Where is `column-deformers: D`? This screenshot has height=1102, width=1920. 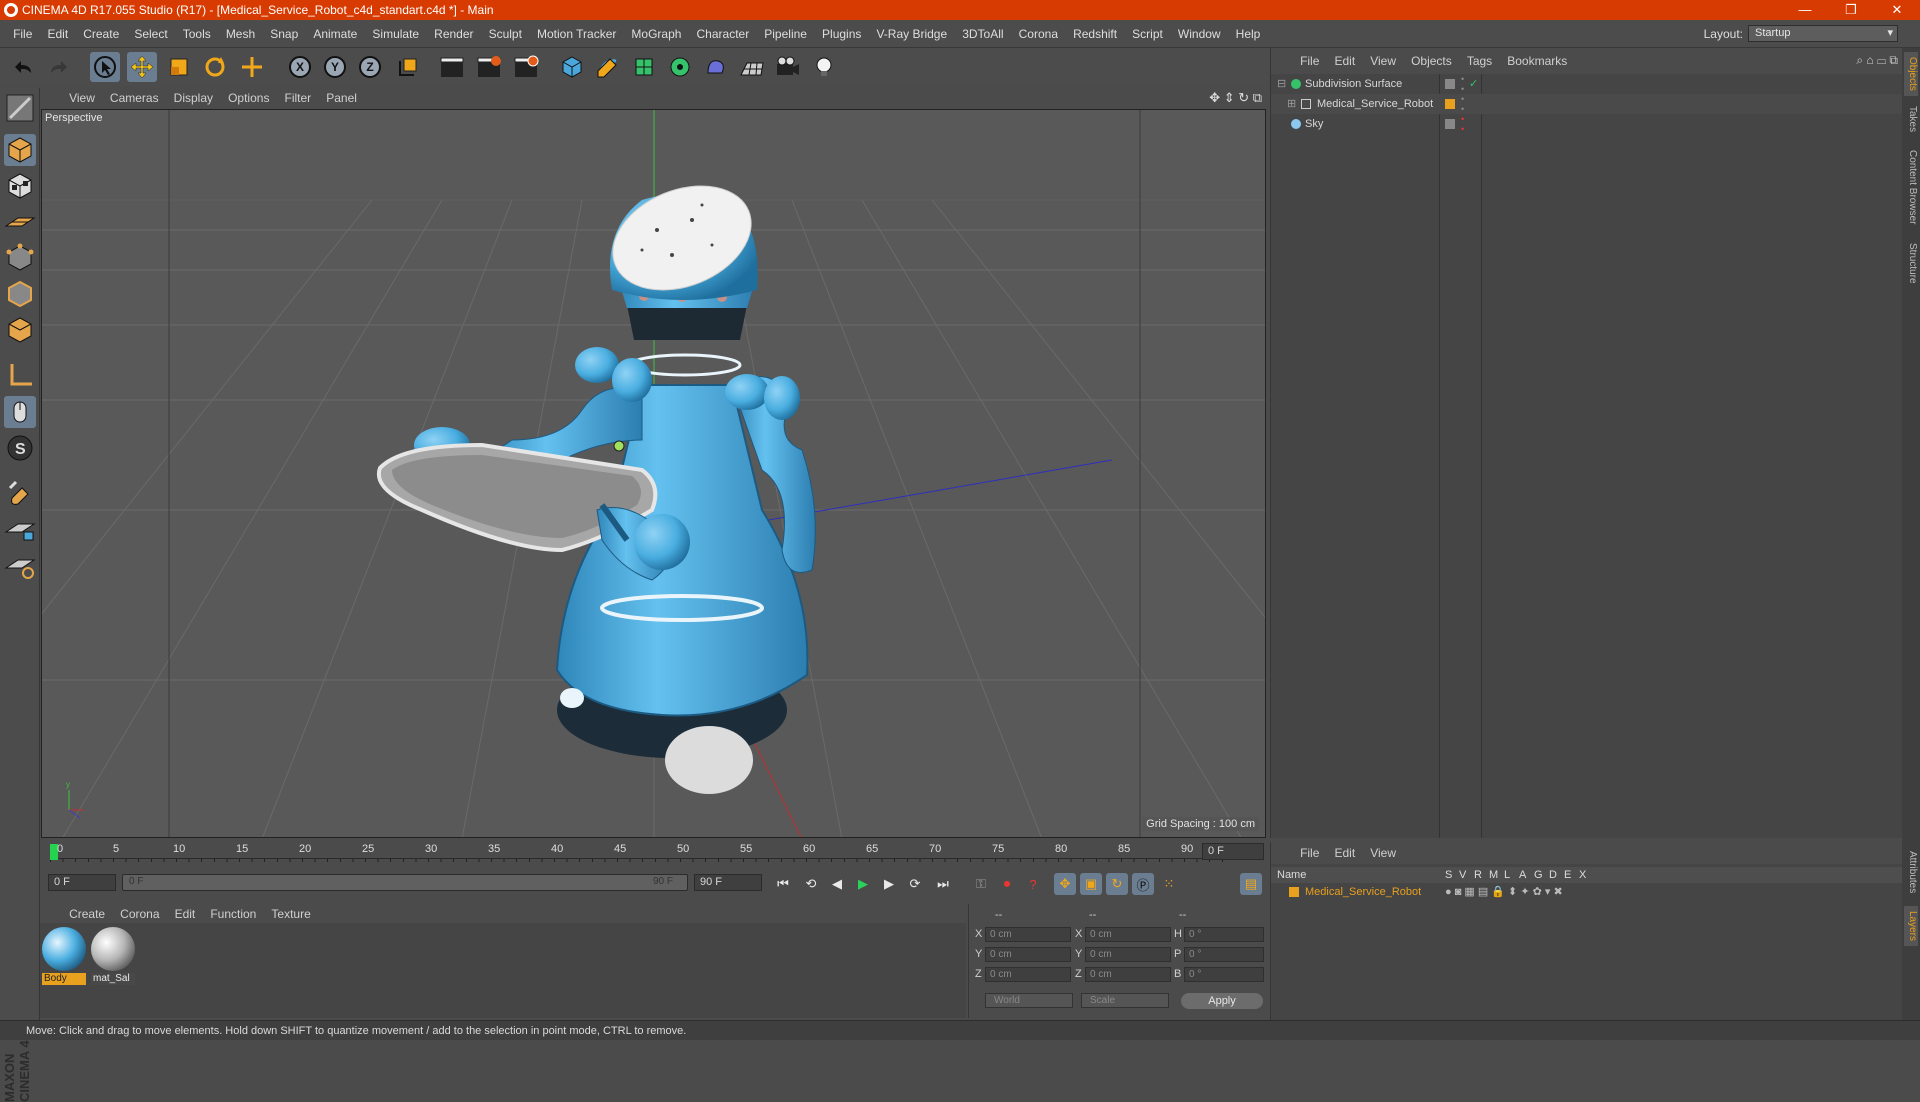
column-deformers: D is located at coordinates (1553, 875).